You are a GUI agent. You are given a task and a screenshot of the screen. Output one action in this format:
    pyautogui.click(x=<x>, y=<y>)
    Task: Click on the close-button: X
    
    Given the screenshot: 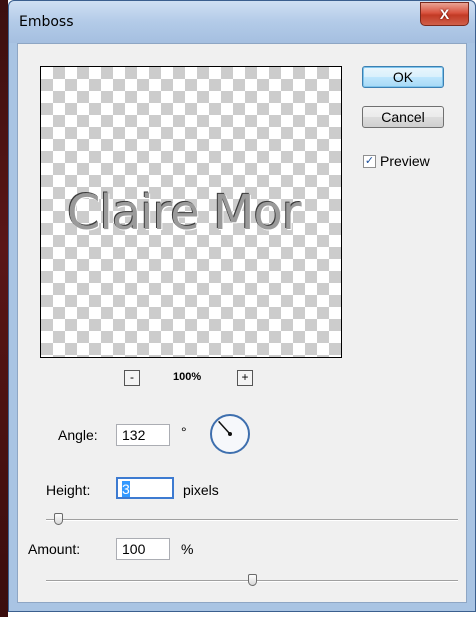 What is the action you would take?
    pyautogui.click(x=444, y=14)
    